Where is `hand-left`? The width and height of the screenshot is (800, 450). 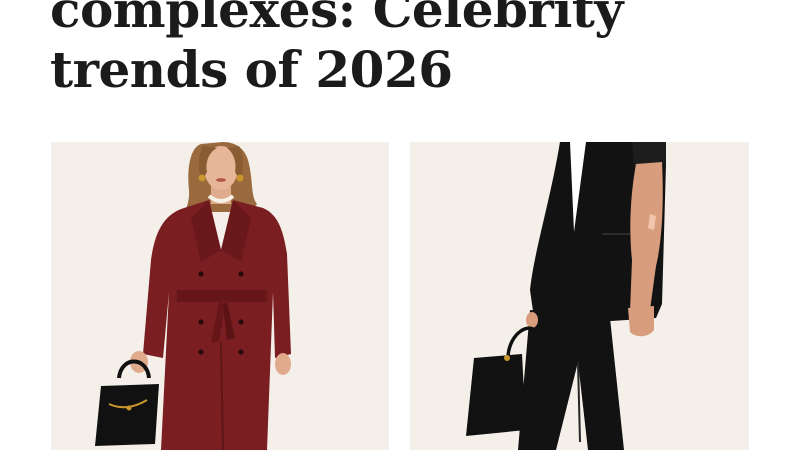
hand-left is located at coordinates (532, 320).